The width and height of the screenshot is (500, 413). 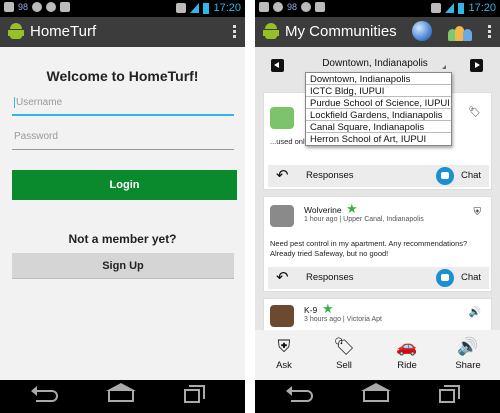 What do you see at coordinates (63, 31) in the screenshot?
I see `app-title: HomeTurf` at bounding box center [63, 31].